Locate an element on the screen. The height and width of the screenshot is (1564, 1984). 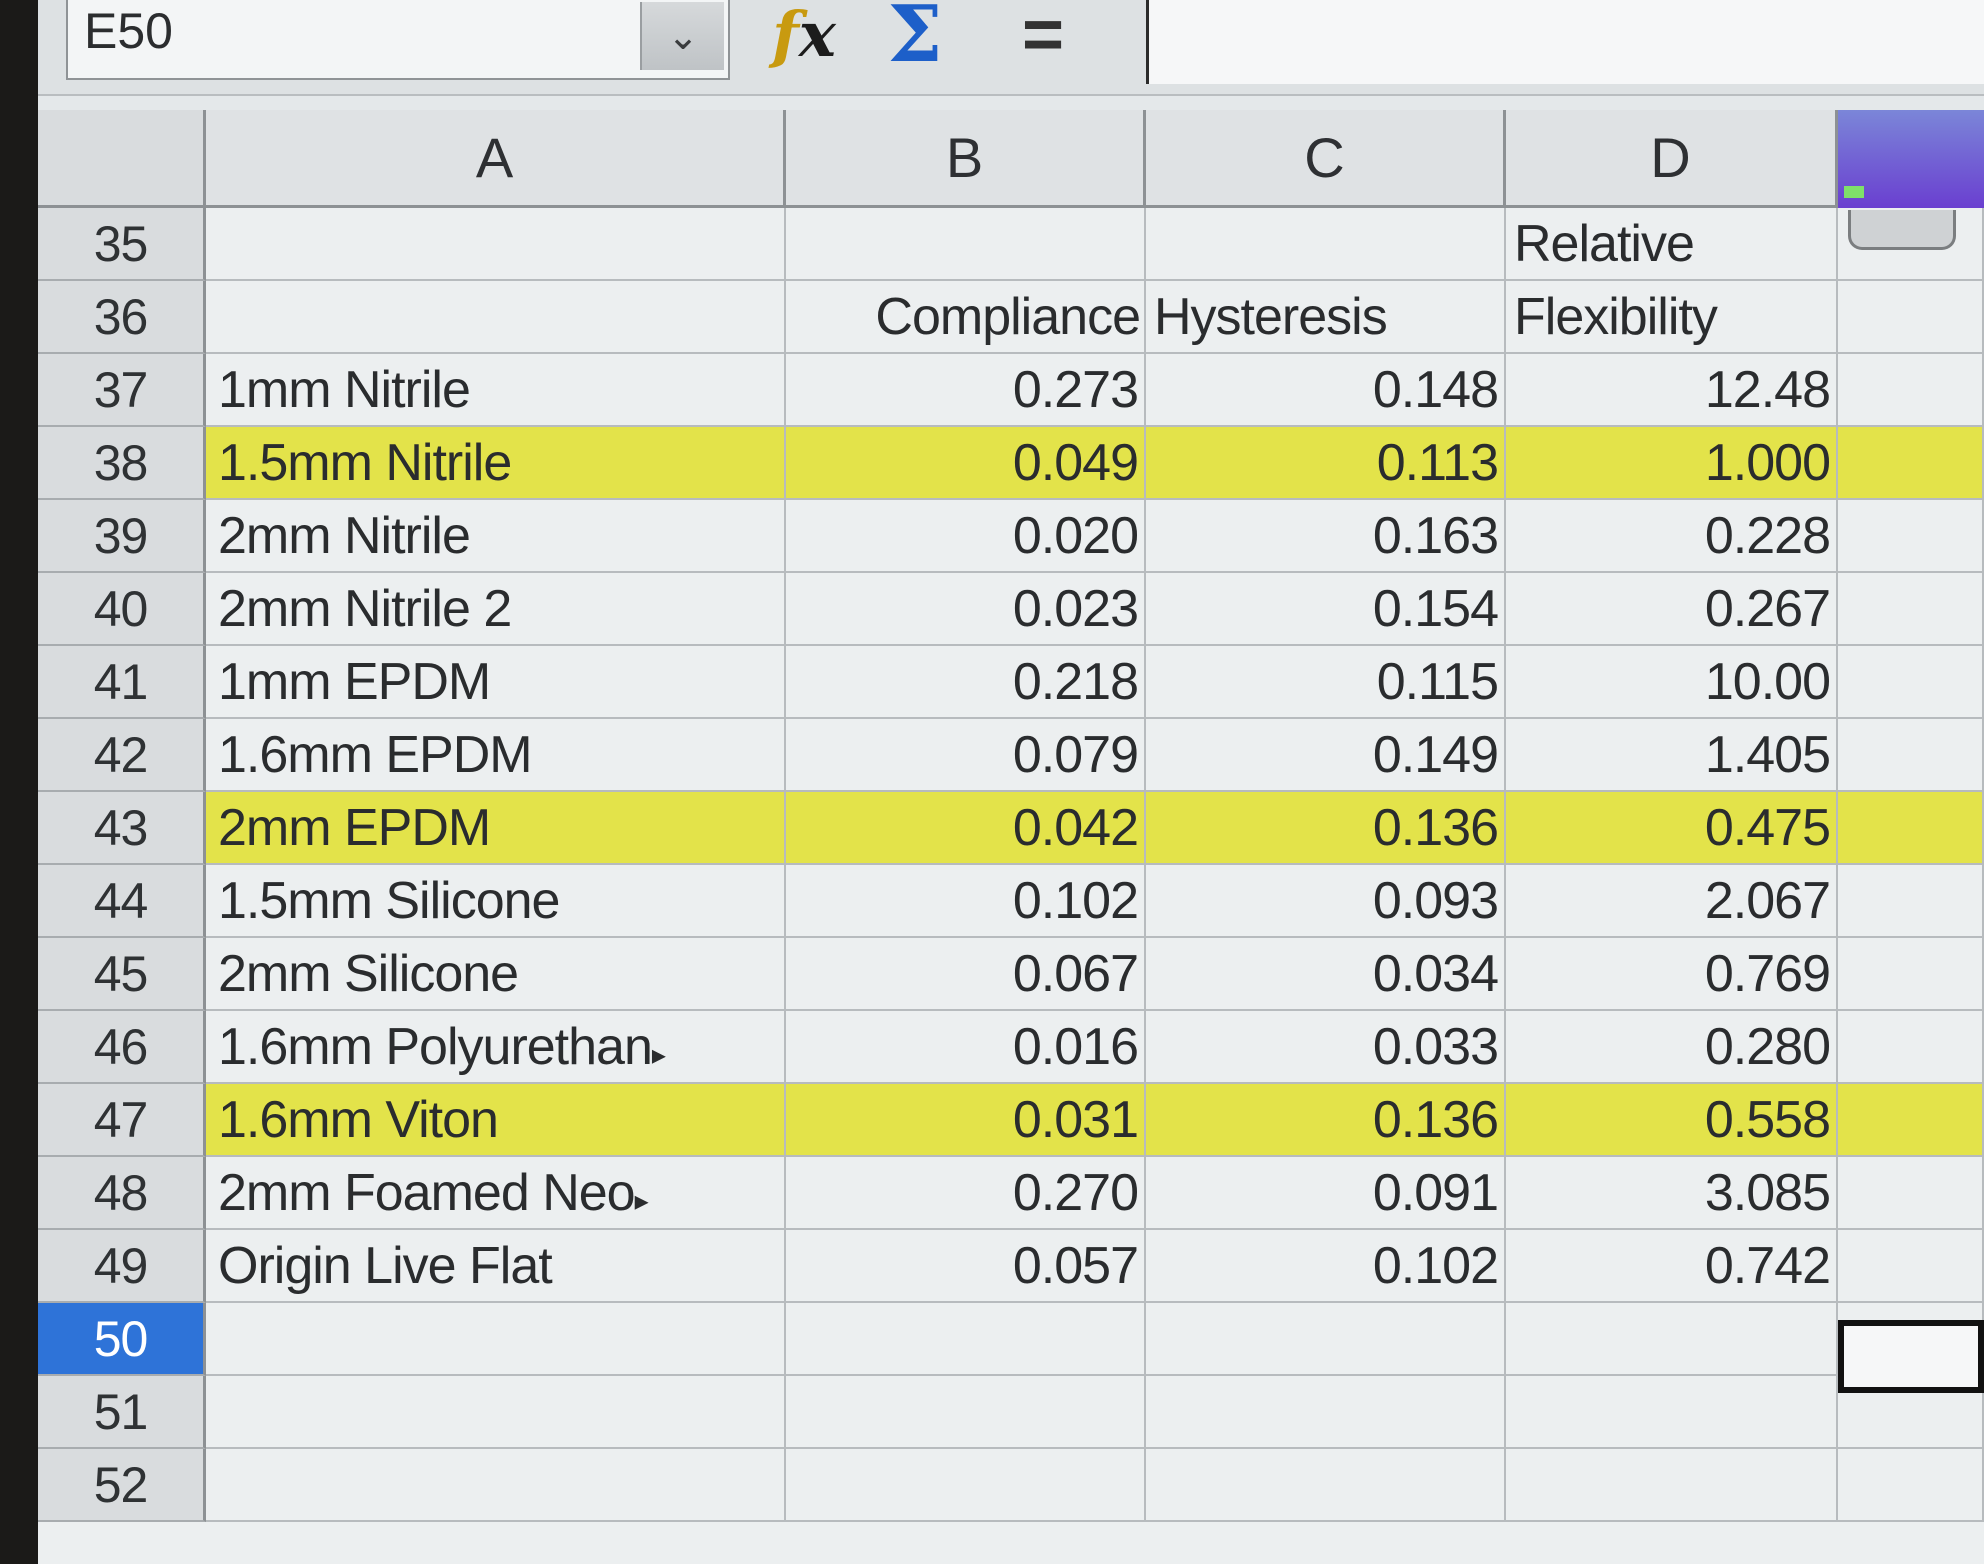
cell-material: 1.6mm EPDM is located at coordinates (496, 755).